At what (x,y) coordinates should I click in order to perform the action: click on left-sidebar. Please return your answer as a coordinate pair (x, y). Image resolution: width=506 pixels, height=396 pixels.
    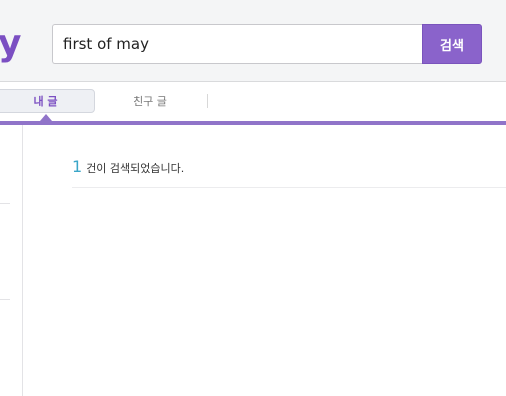
    Looking at the image, I should click on (11, 260).